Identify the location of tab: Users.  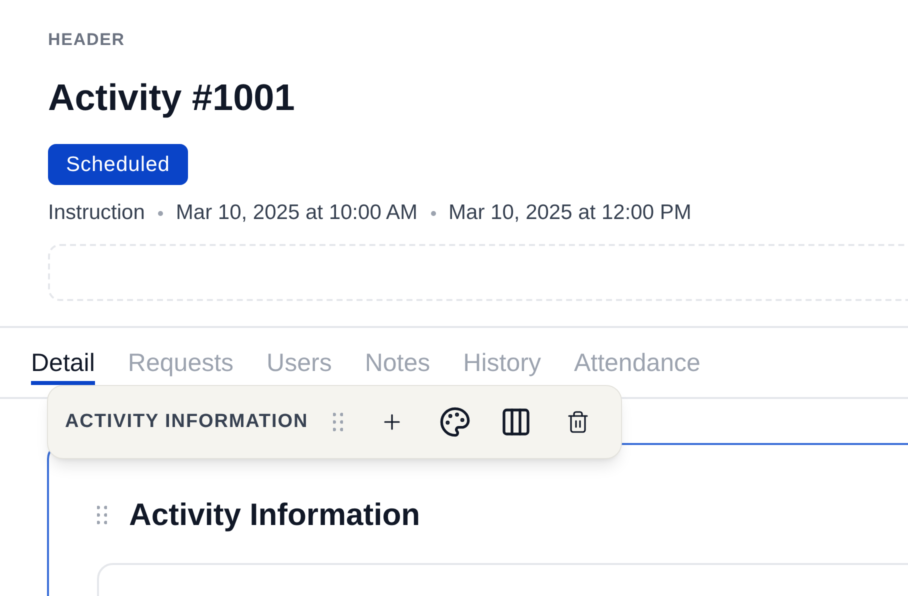
(299, 366).